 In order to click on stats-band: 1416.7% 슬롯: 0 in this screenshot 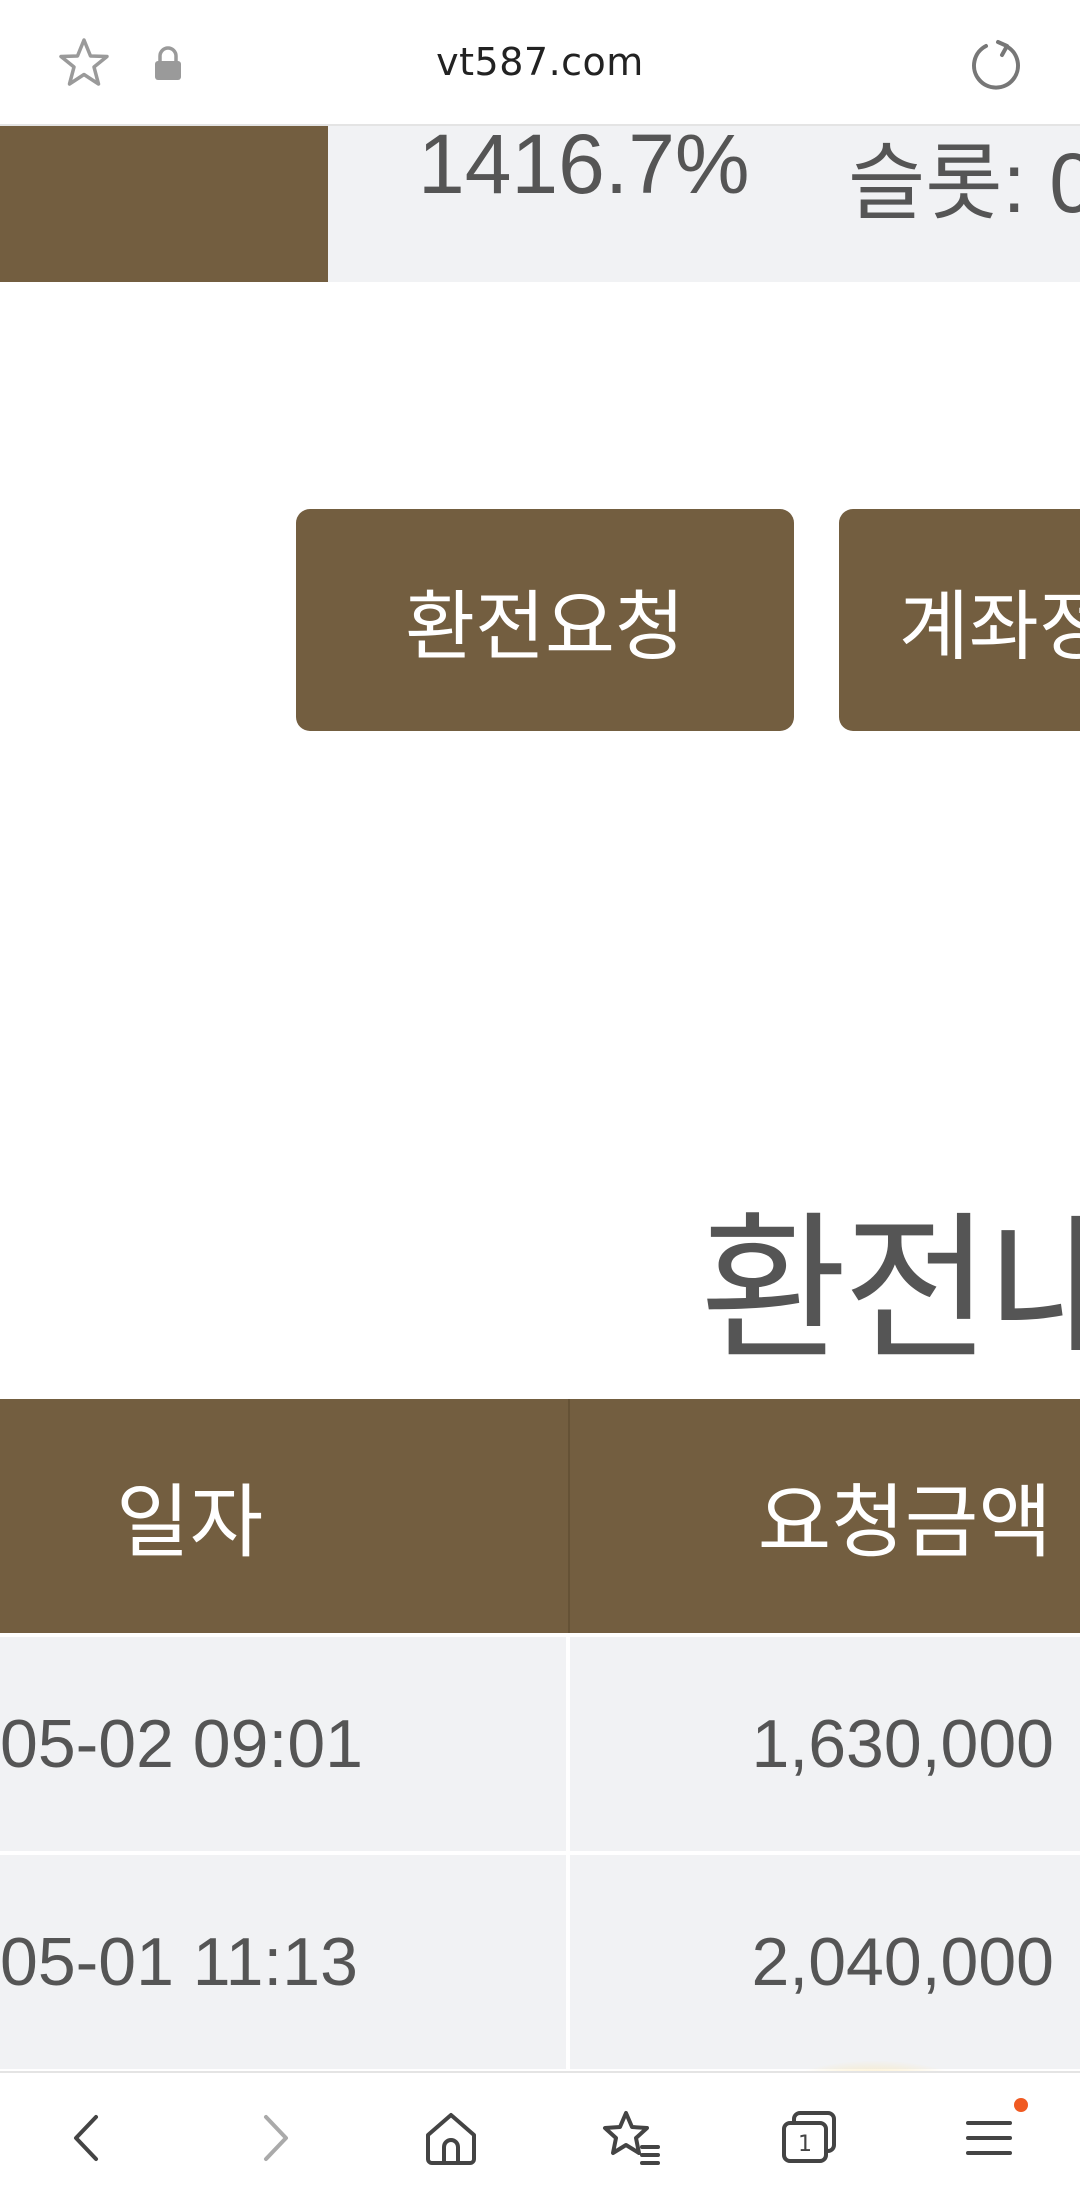, I will do `click(704, 203)`.